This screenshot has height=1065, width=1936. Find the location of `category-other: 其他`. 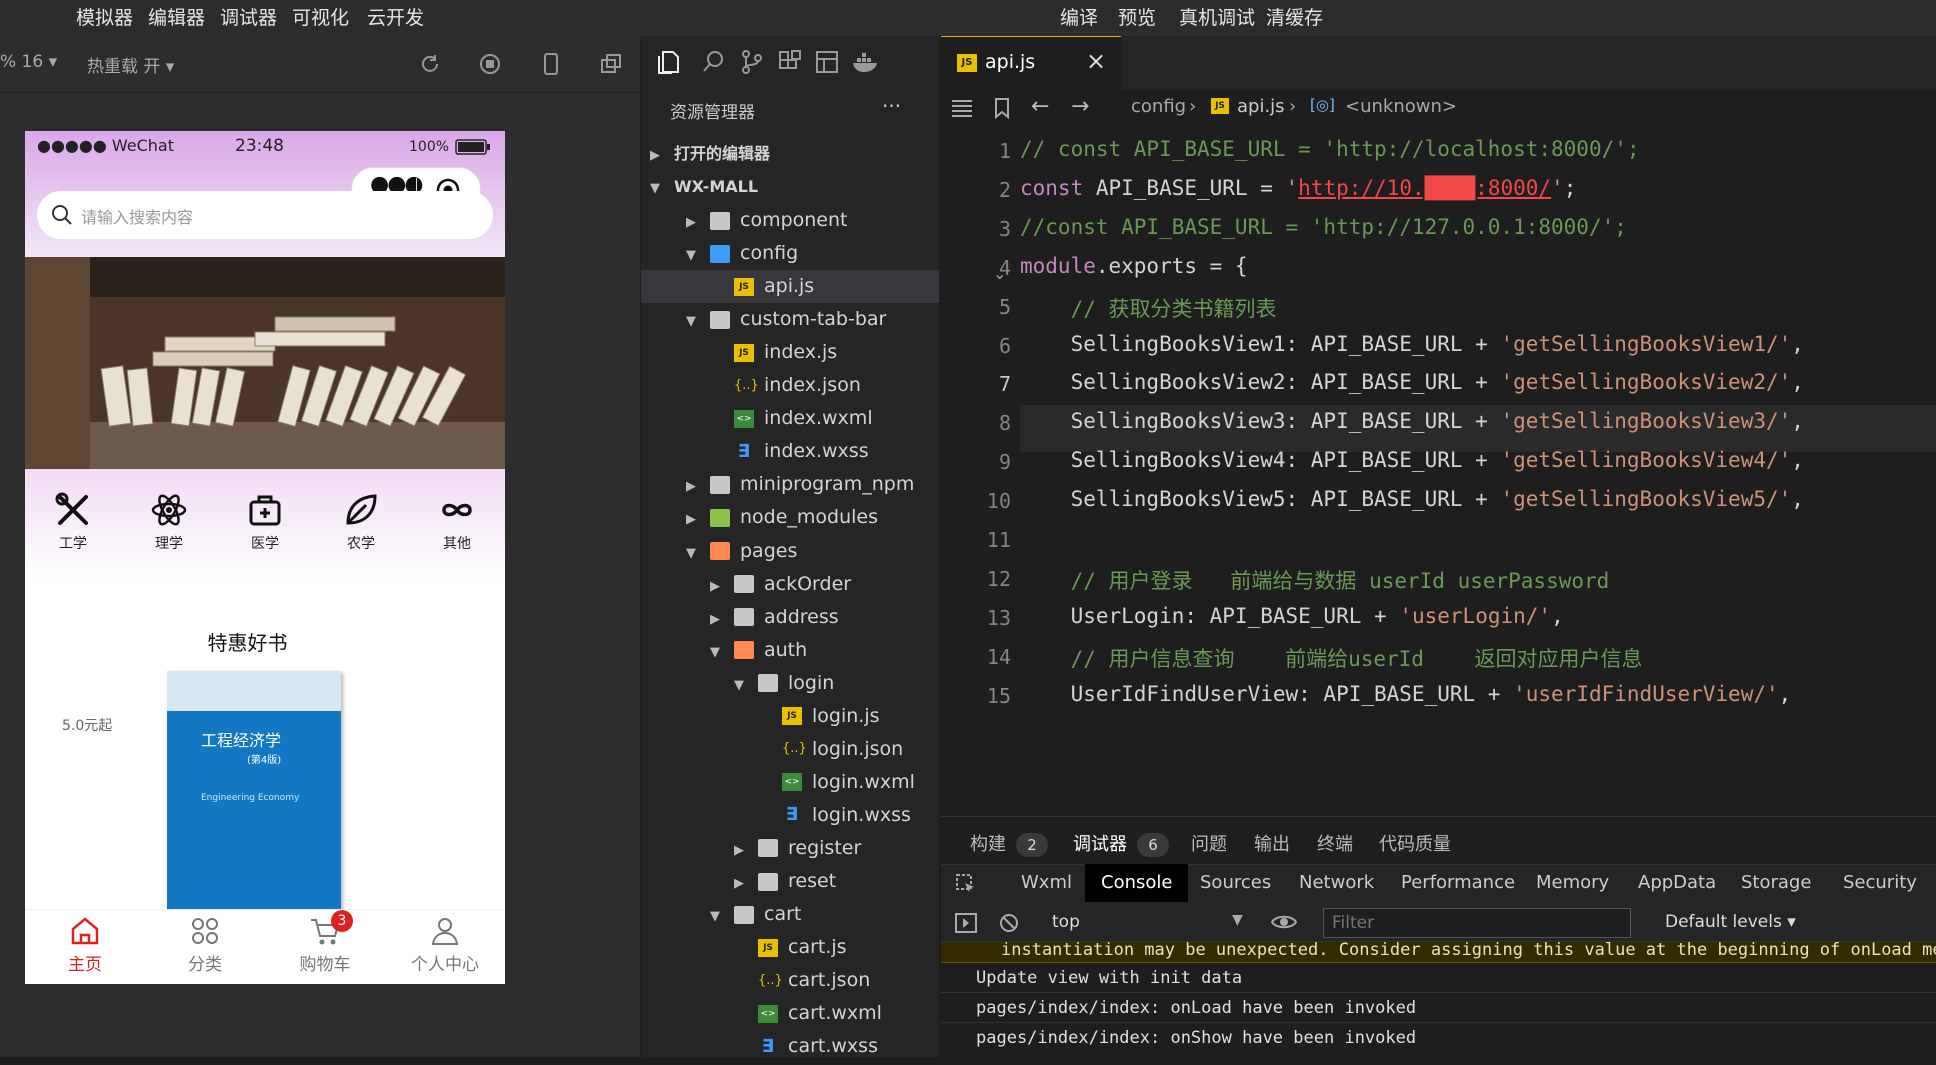

category-other: 其他 is located at coordinates (457, 522).